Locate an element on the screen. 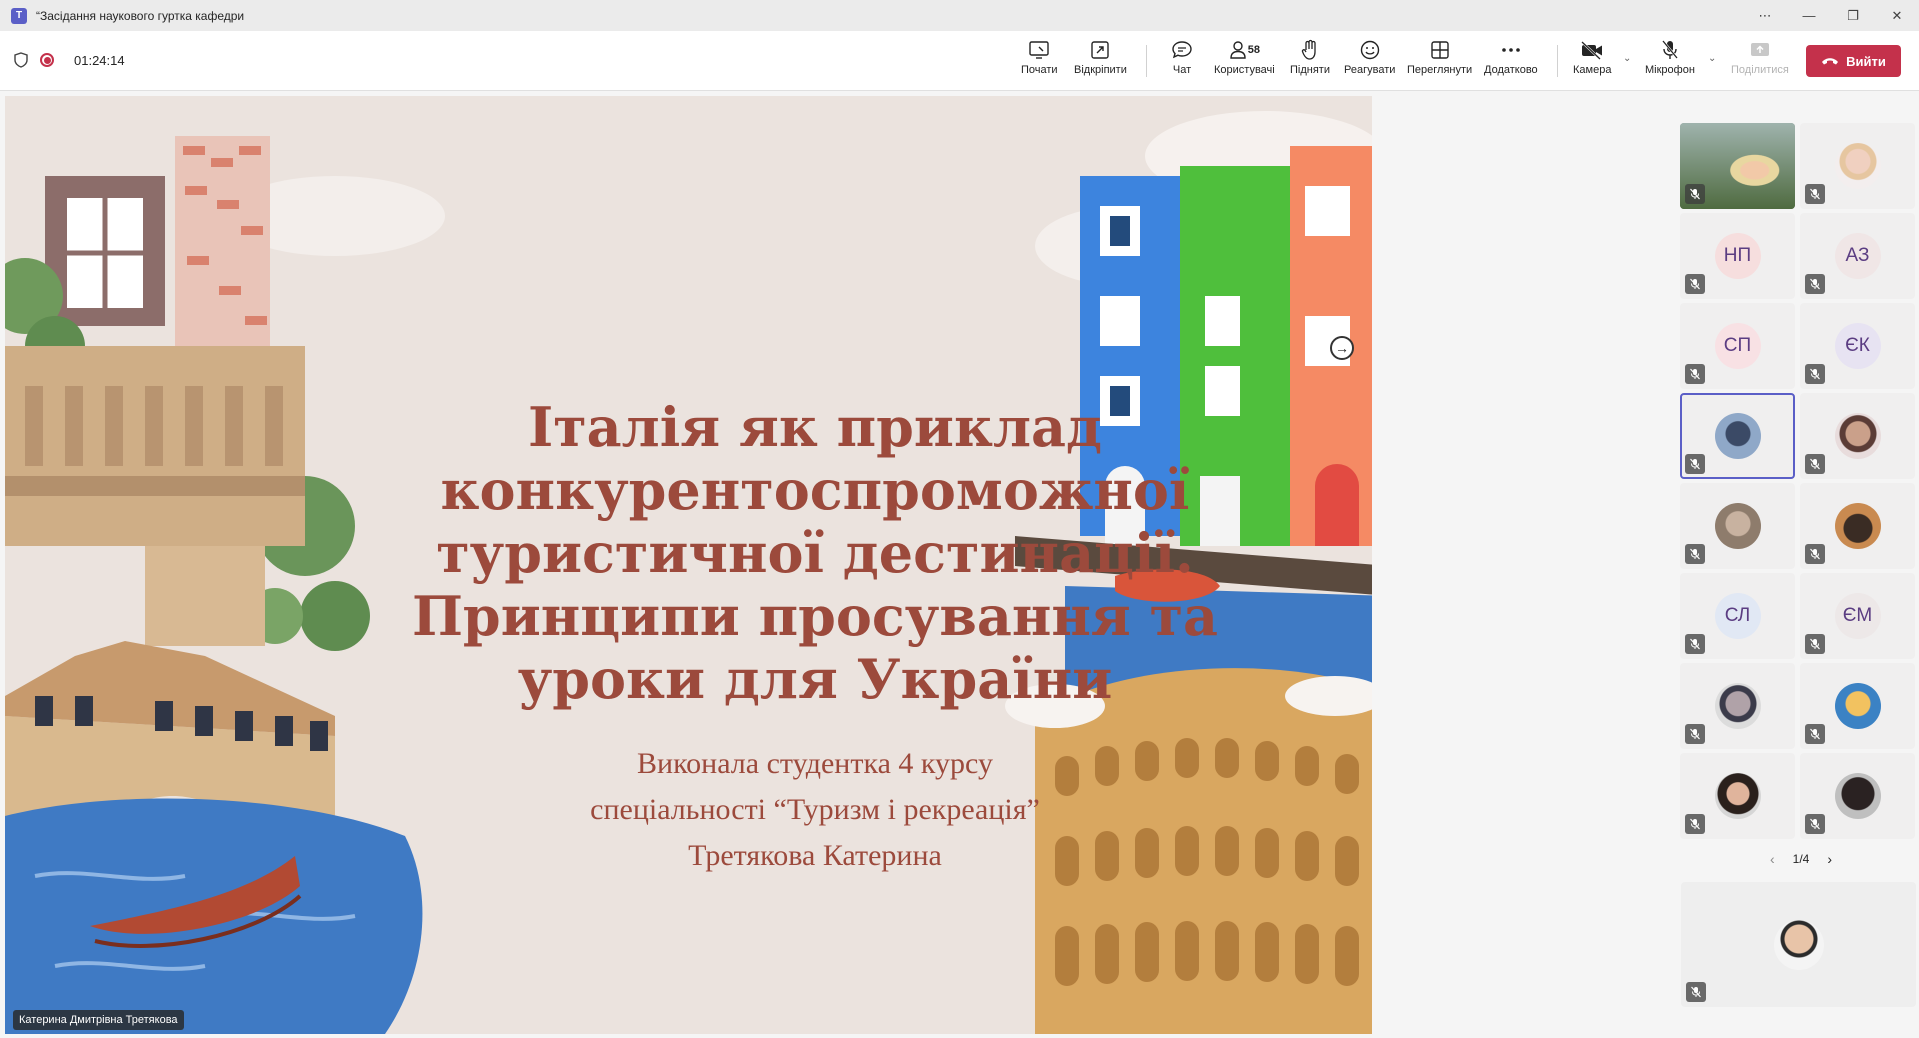 The width and height of the screenshot is (1919, 1038). microphone-button: Мікрофон is located at coordinates (1670, 61).